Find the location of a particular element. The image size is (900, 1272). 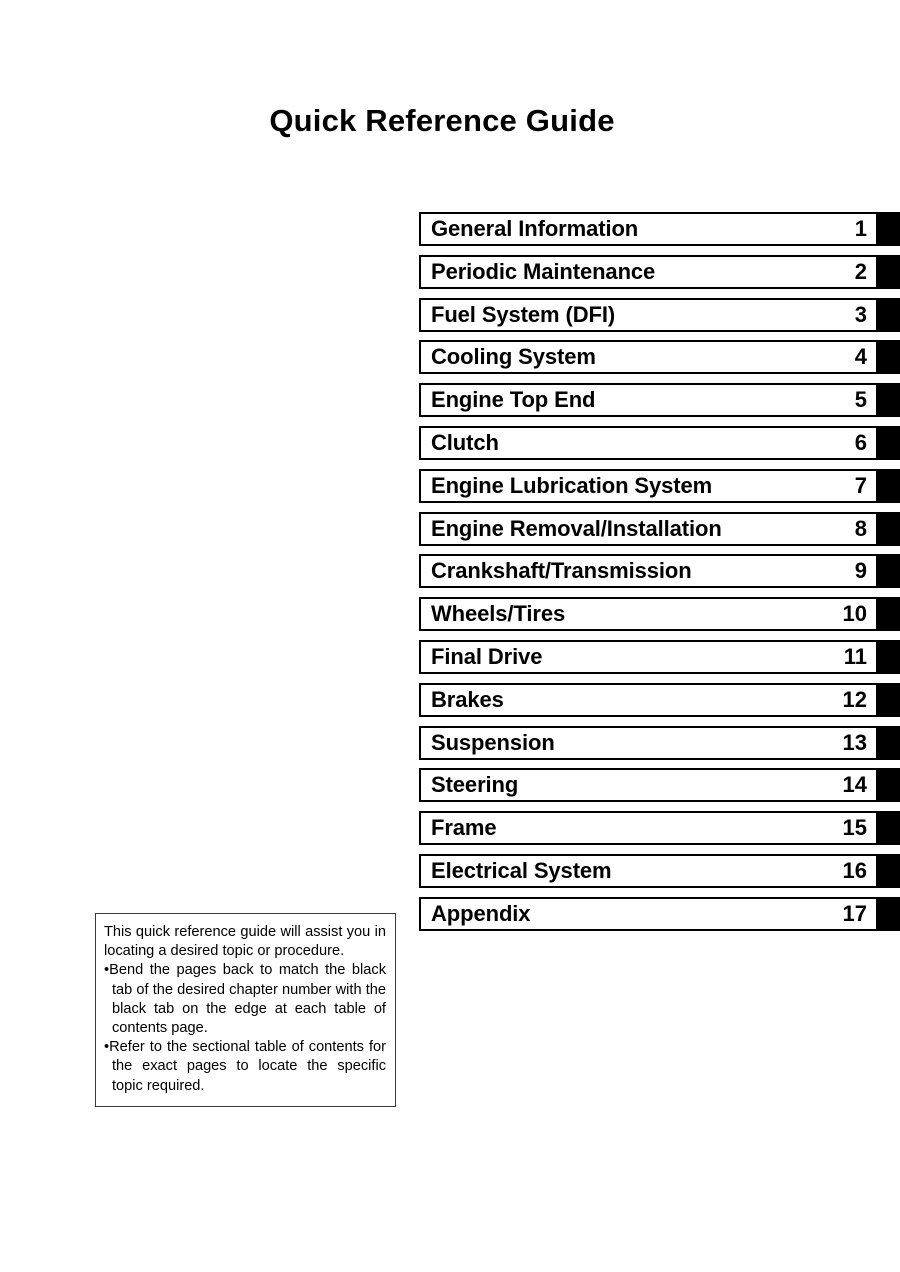

chapter-label: Clutch is located at coordinates (465, 442).